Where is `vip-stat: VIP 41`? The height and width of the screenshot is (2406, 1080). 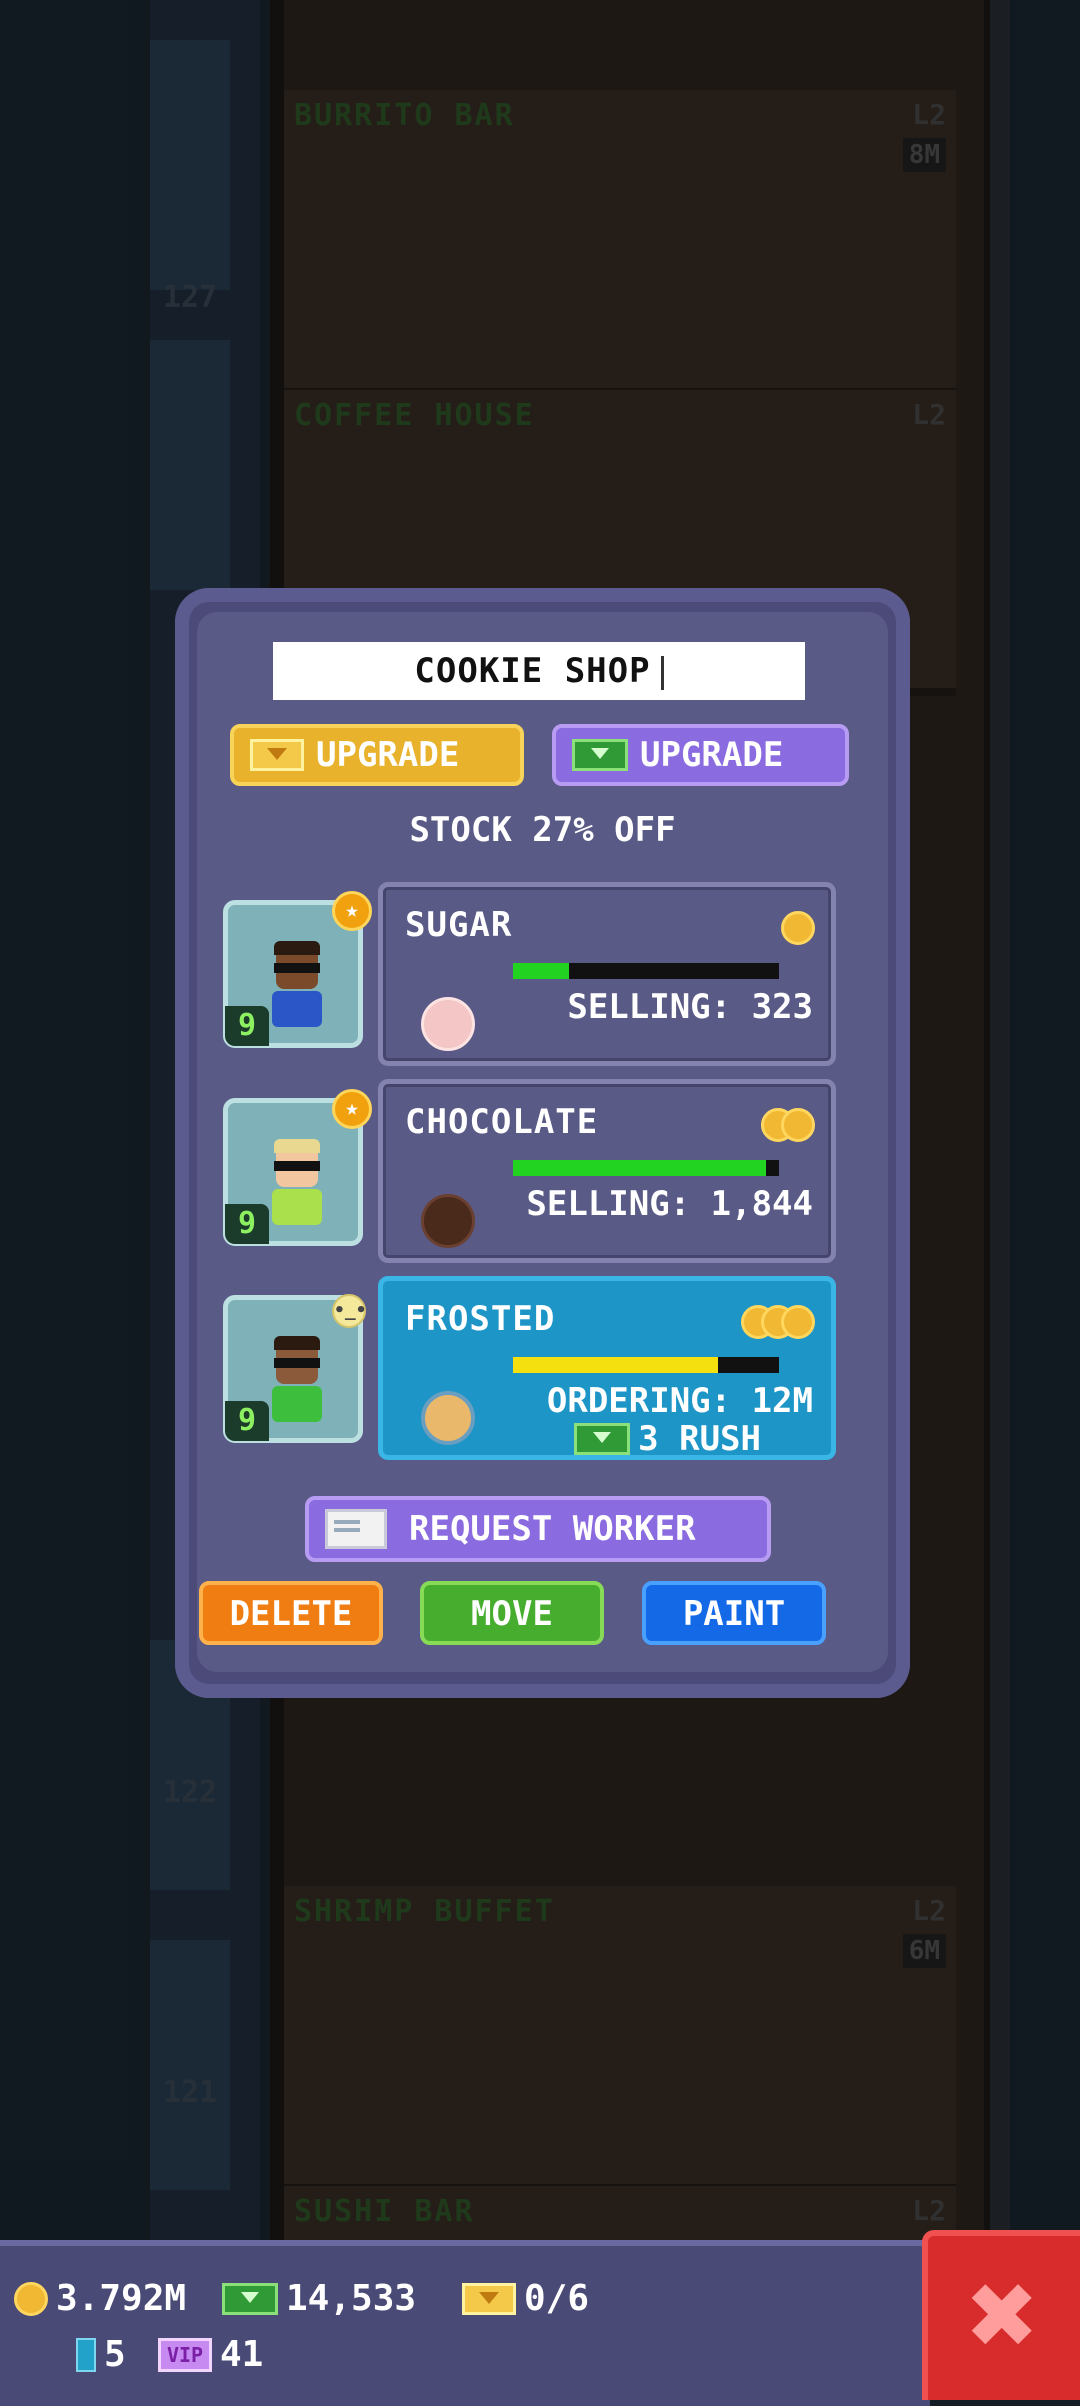
vip-stat: VIP 41 is located at coordinates (210, 2354).